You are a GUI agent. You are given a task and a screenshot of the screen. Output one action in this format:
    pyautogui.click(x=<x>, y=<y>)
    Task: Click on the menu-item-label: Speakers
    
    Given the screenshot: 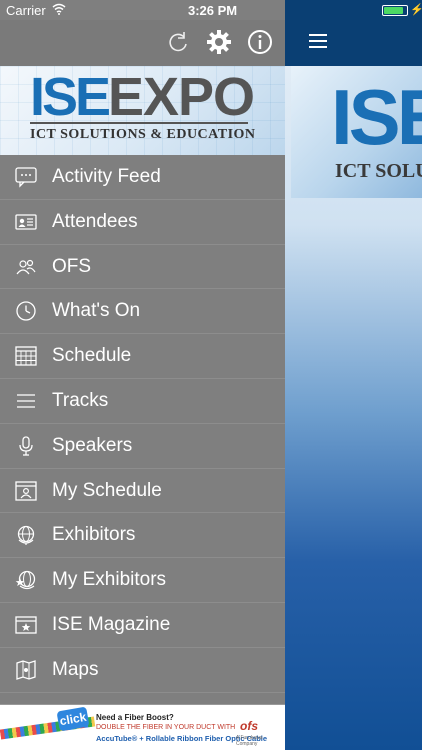 What is the action you would take?
    pyautogui.click(x=92, y=445)
    